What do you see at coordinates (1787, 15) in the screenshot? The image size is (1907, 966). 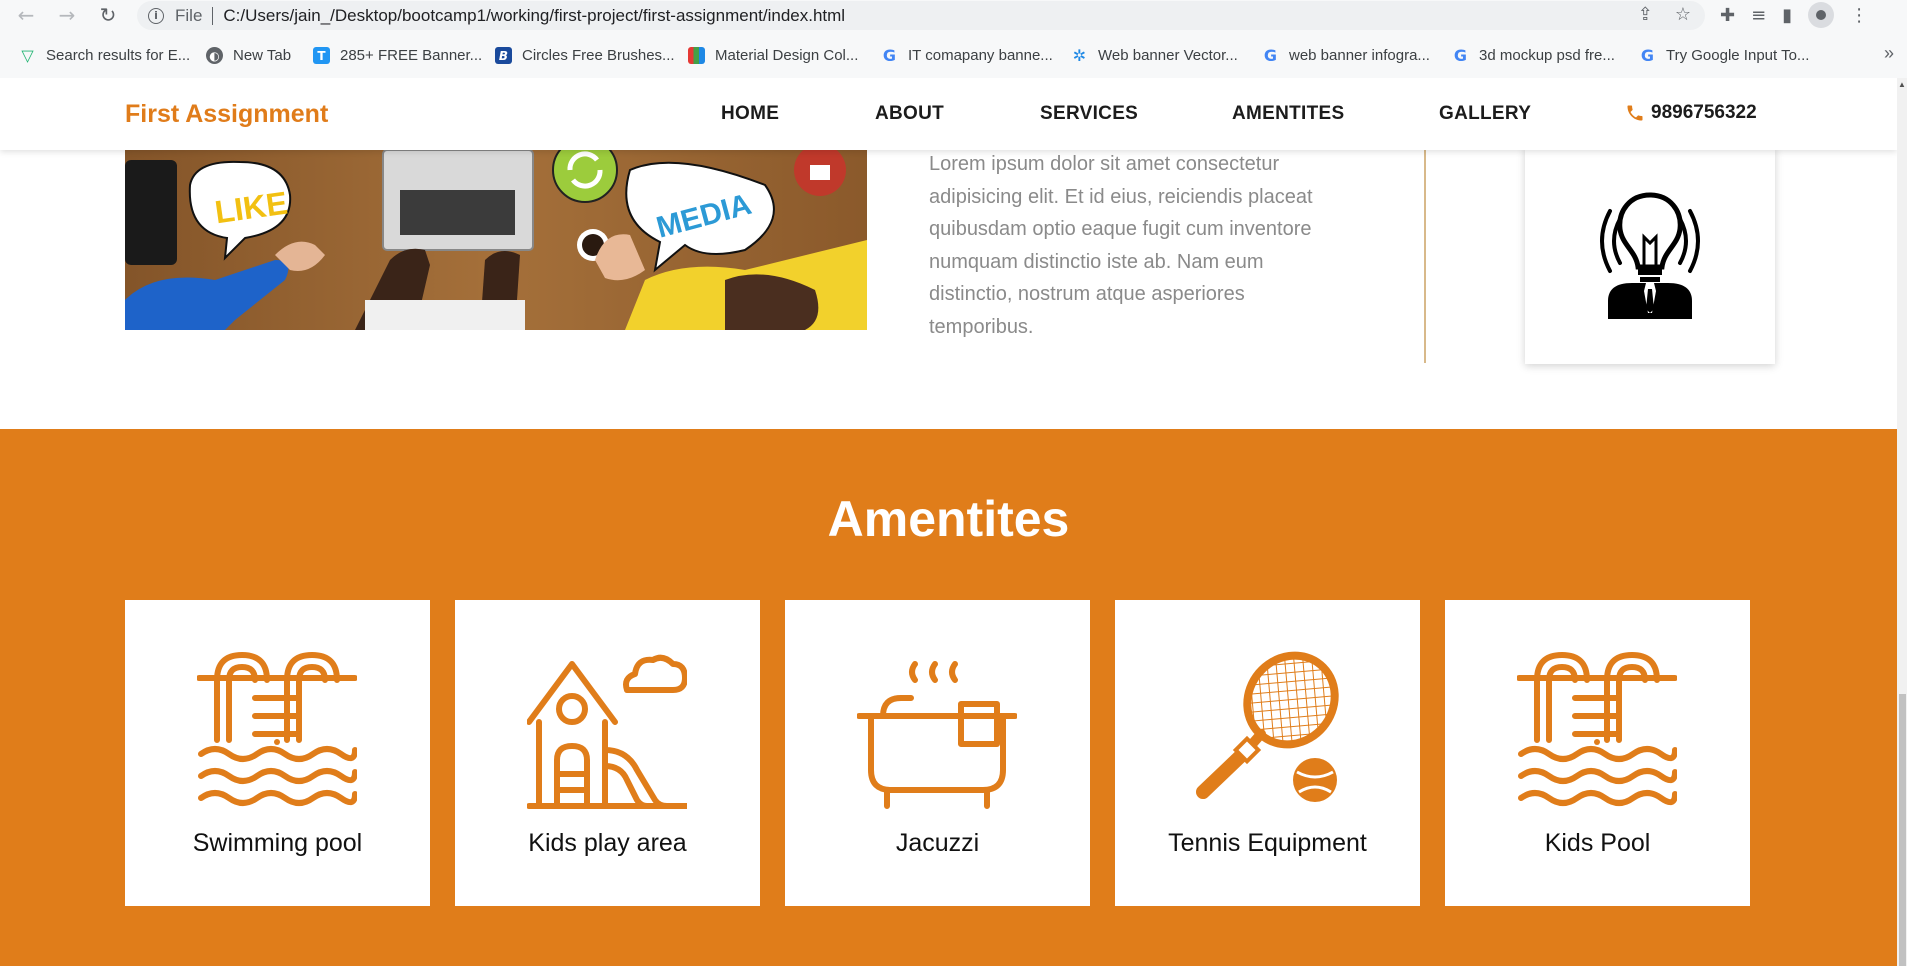 I see `side-panel-icon: ▮` at bounding box center [1787, 15].